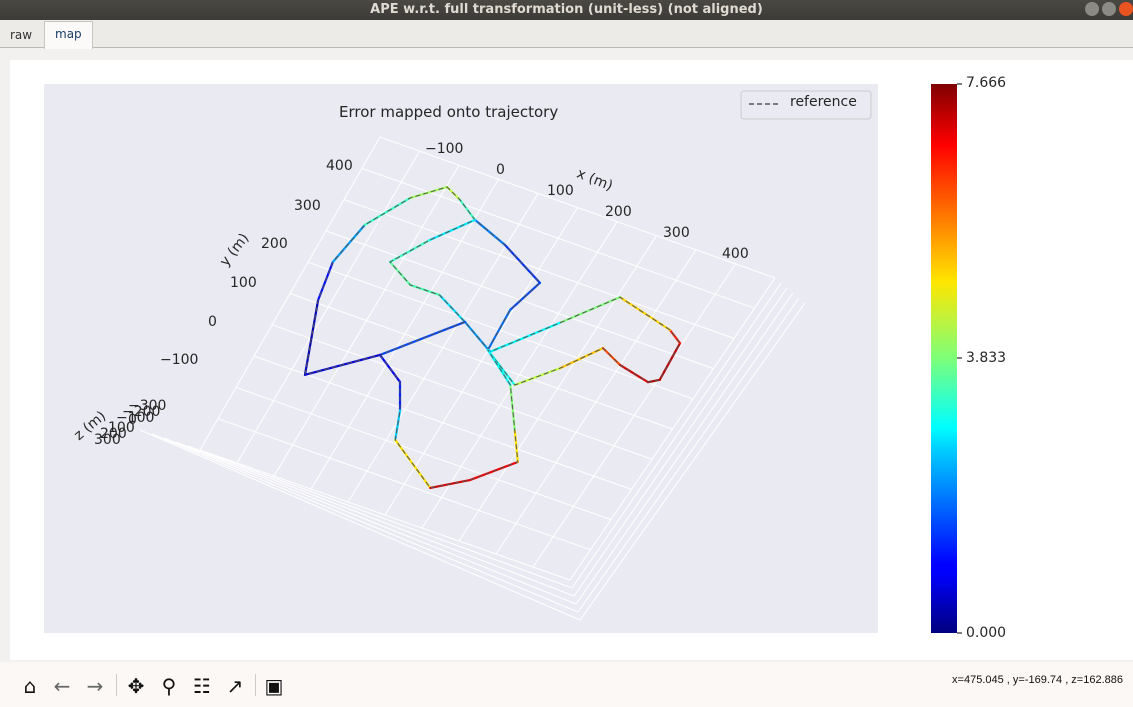 This screenshot has height=707, width=1133. I want to click on colorbar, so click(944, 358).